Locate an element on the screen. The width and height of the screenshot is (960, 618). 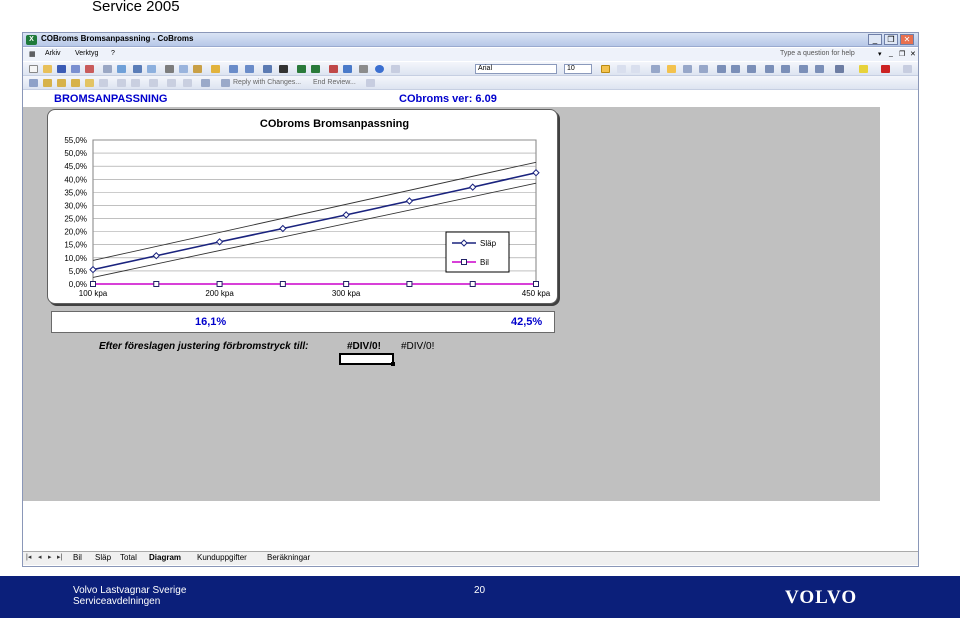
tab-berakningar: Beräkningar is located at coordinates (288, 557).